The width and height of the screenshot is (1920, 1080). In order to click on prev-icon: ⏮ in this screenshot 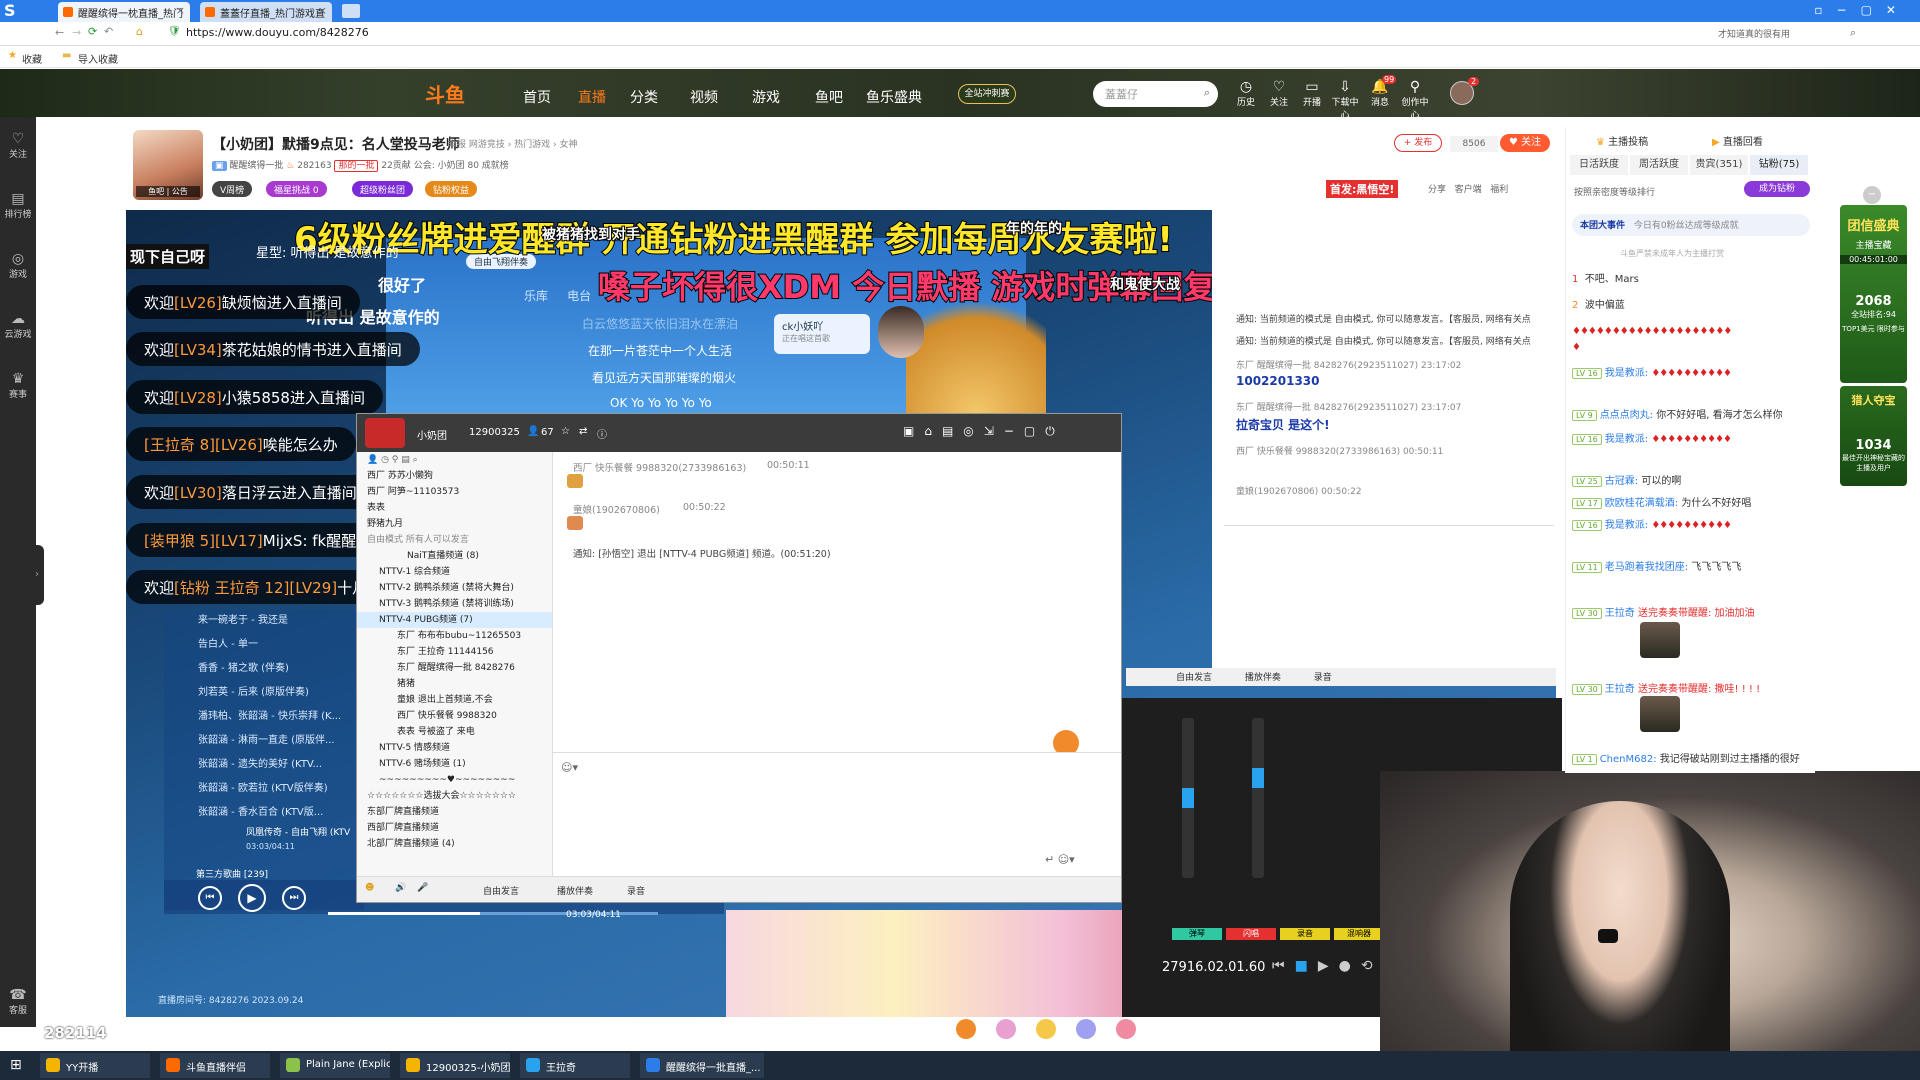, I will do `click(210, 898)`.